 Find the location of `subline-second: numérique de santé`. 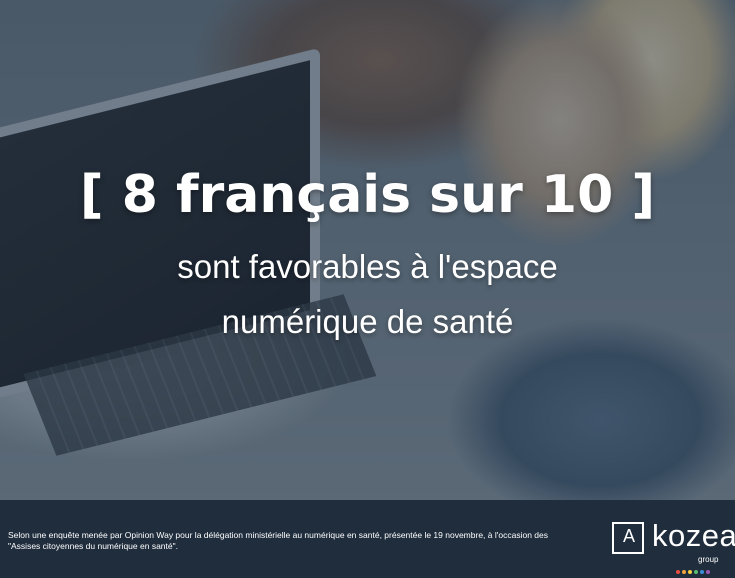

subline-second: numérique de santé is located at coordinates (367, 321).